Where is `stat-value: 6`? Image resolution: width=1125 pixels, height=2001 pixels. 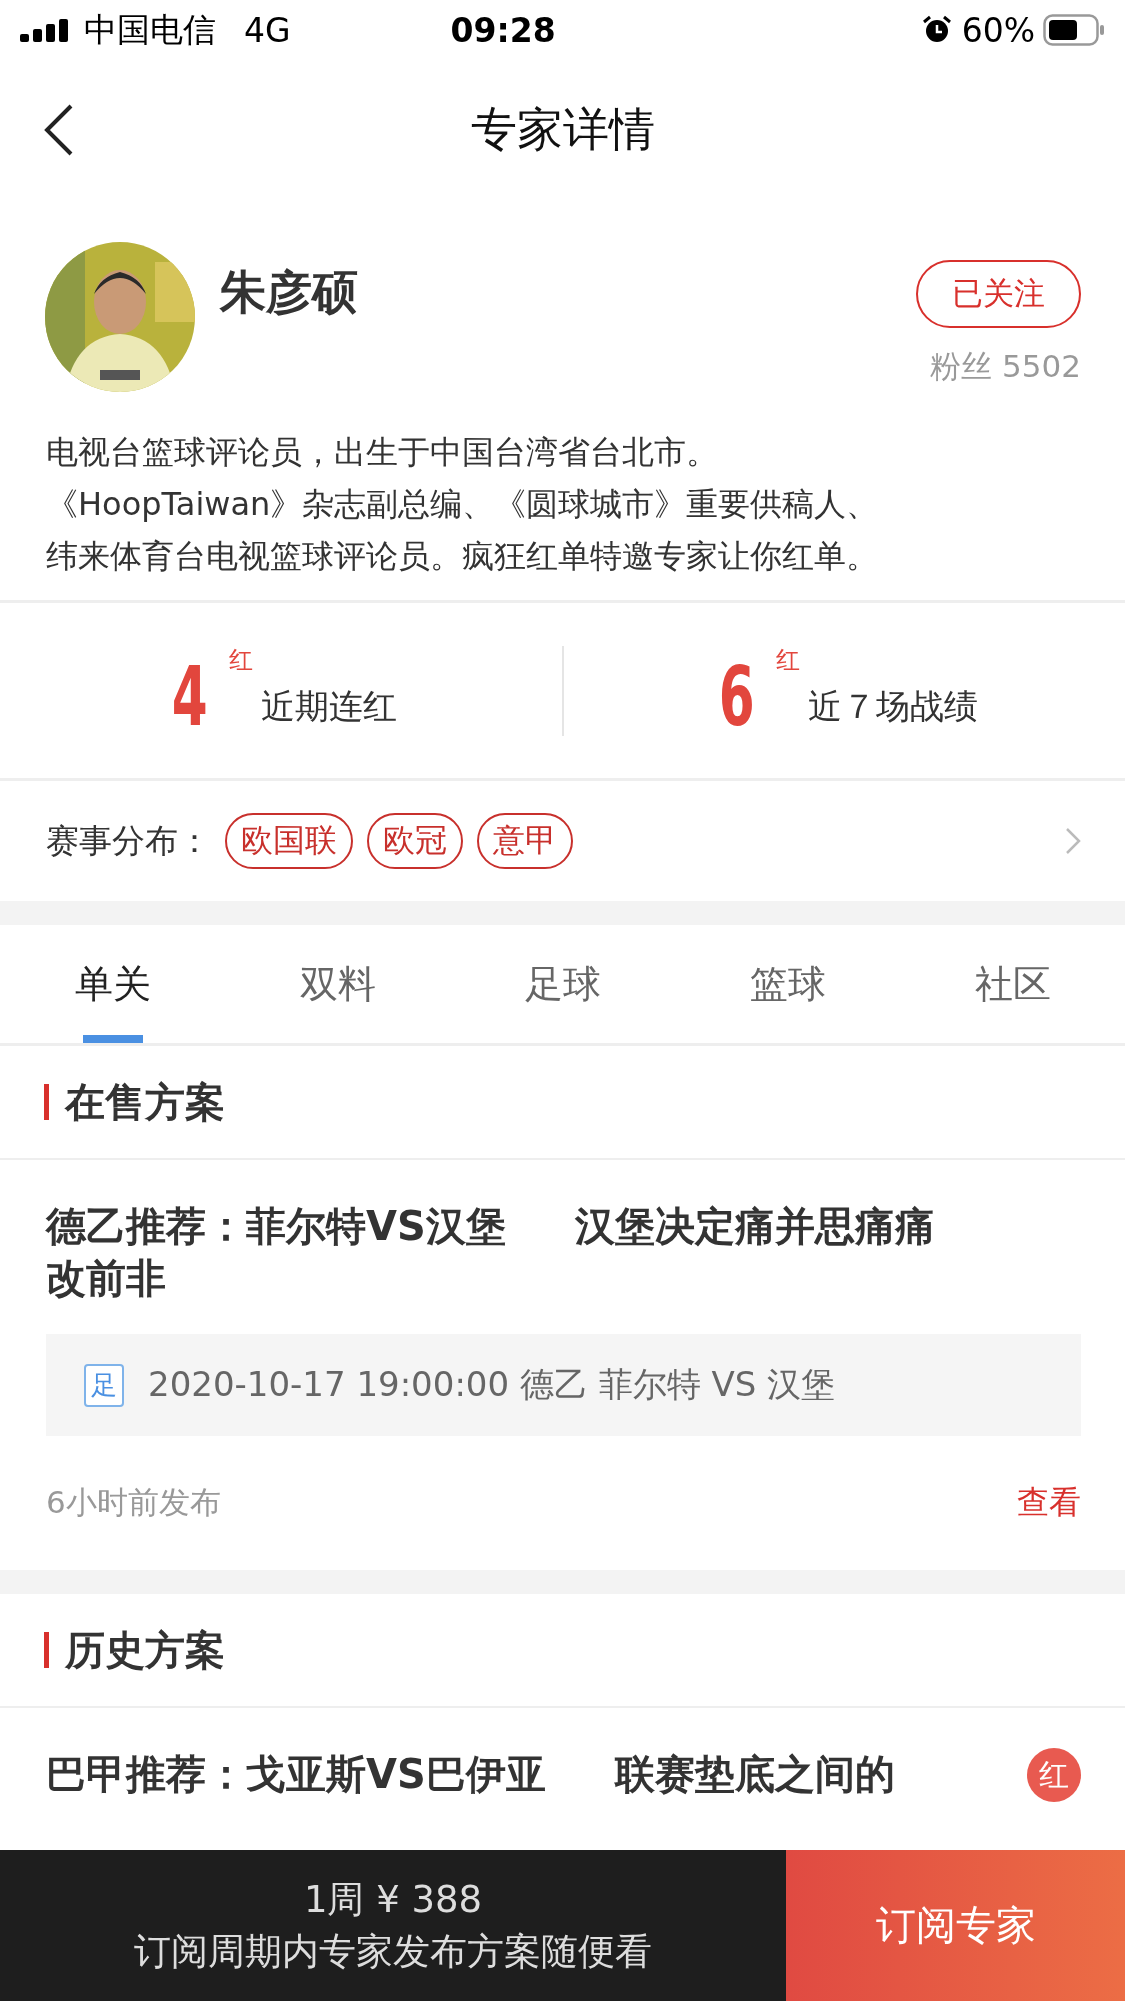
stat-value: 6 is located at coordinates (736, 696).